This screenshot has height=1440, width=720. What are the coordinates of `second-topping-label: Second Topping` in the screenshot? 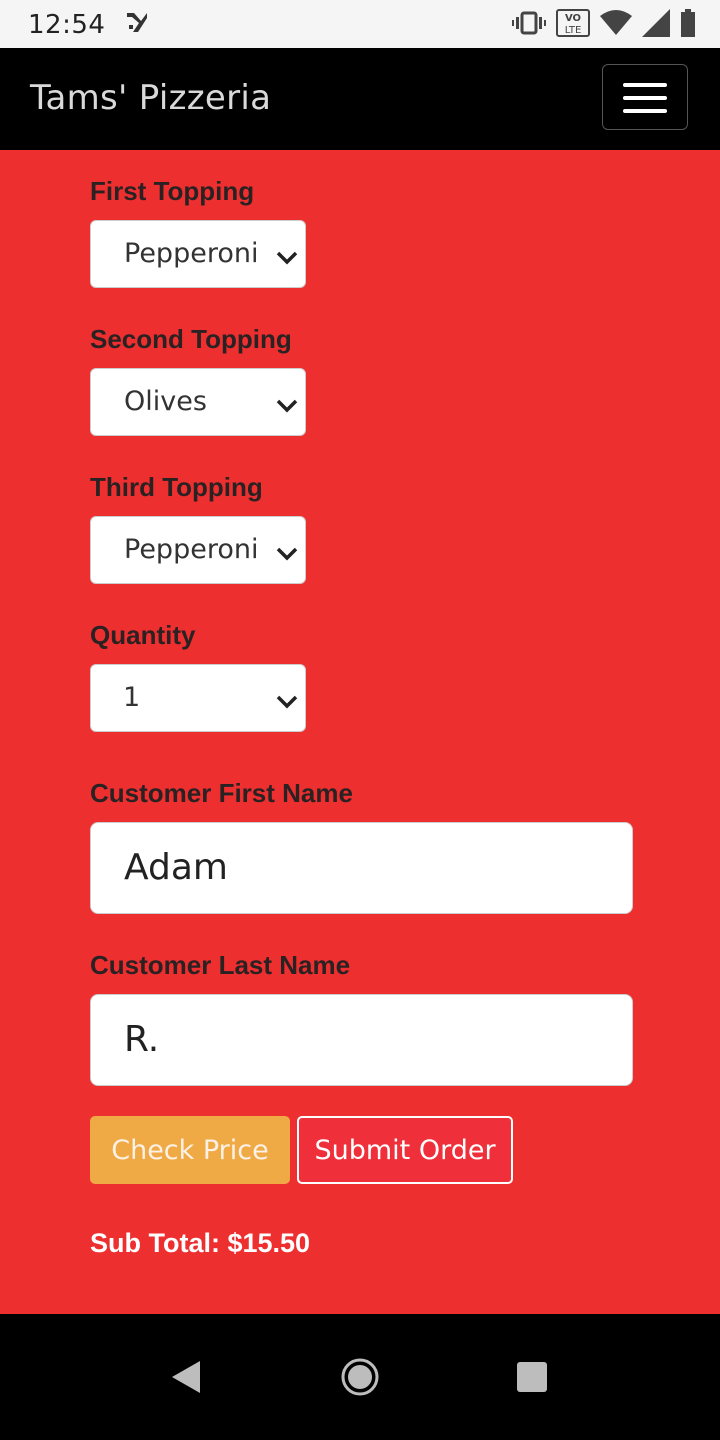 It's located at (191, 339).